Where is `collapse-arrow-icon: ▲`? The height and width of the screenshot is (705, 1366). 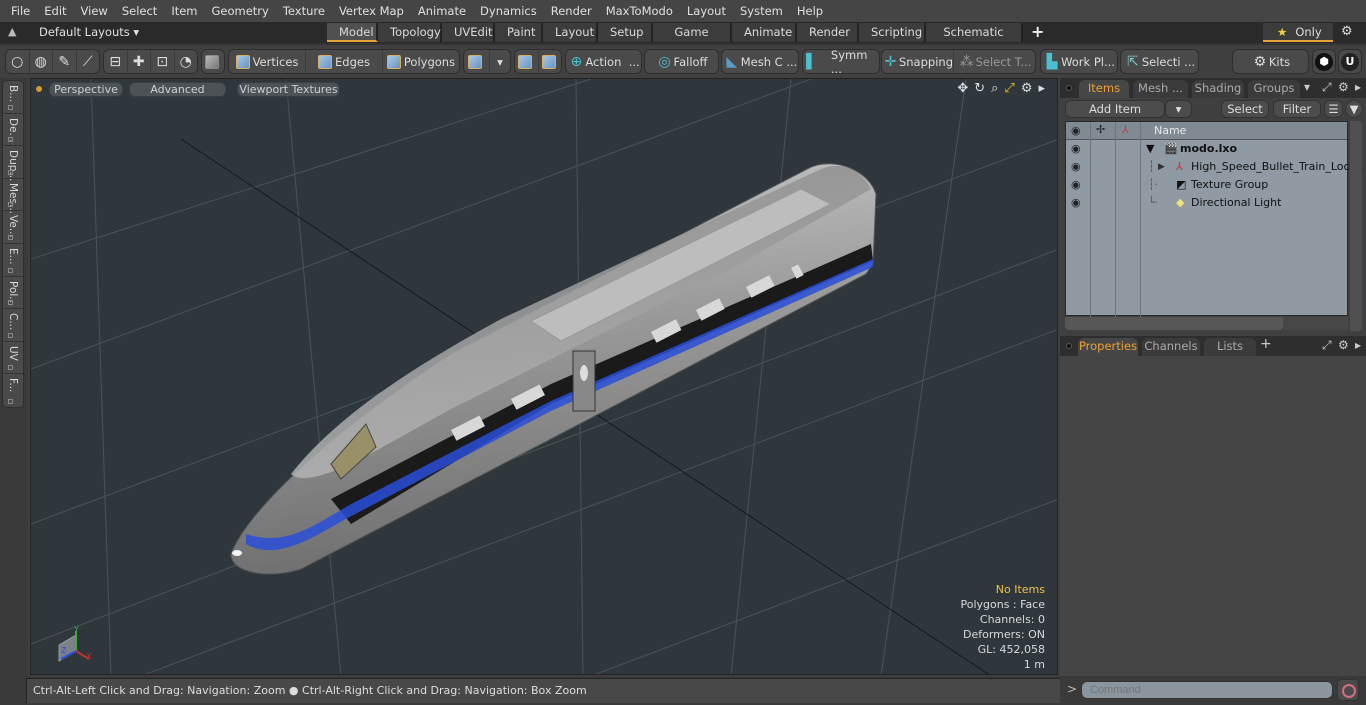
collapse-arrow-icon: ▲ is located at coordinates (12, 31).